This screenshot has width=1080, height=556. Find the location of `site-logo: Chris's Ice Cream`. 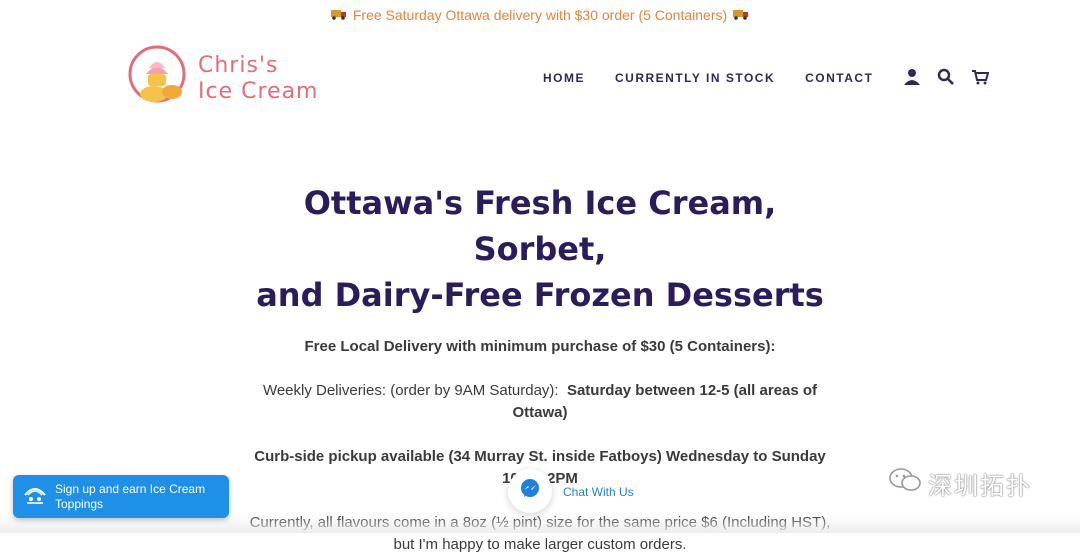

site-logo: Chris's Ice Cream is located at coordinates (223, 78).